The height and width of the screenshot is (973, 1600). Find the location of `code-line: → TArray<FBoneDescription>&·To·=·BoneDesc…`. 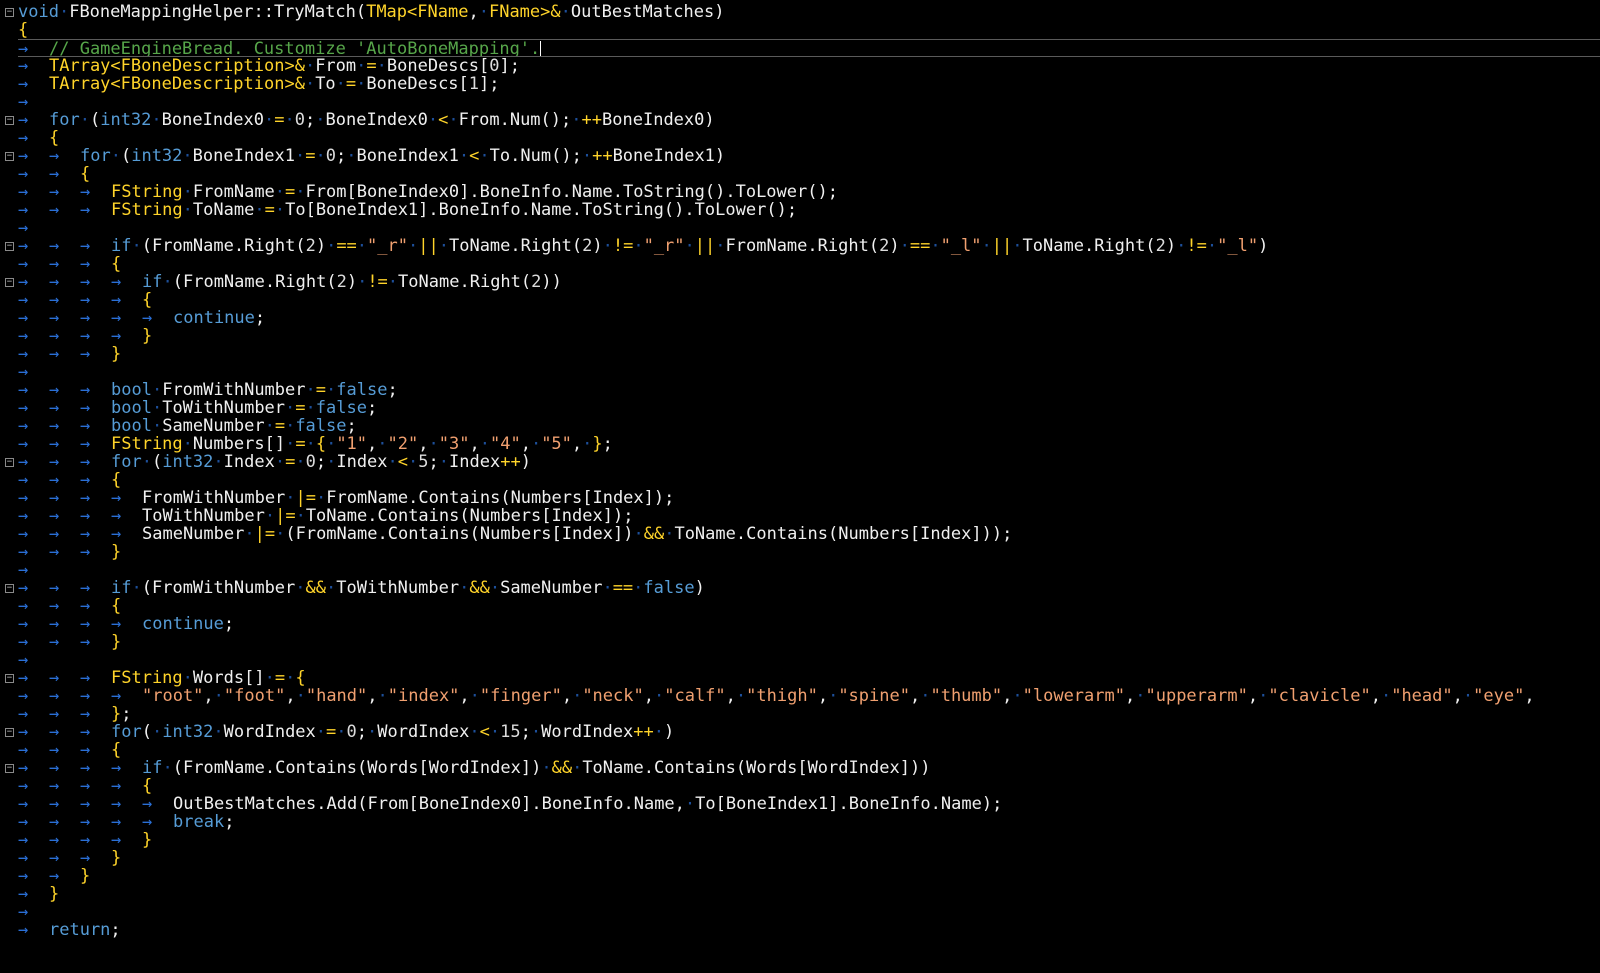

code-line: → TArray<FBoneDescription>&·To·=·BoneDesc… is located at coordinates (809, 84).